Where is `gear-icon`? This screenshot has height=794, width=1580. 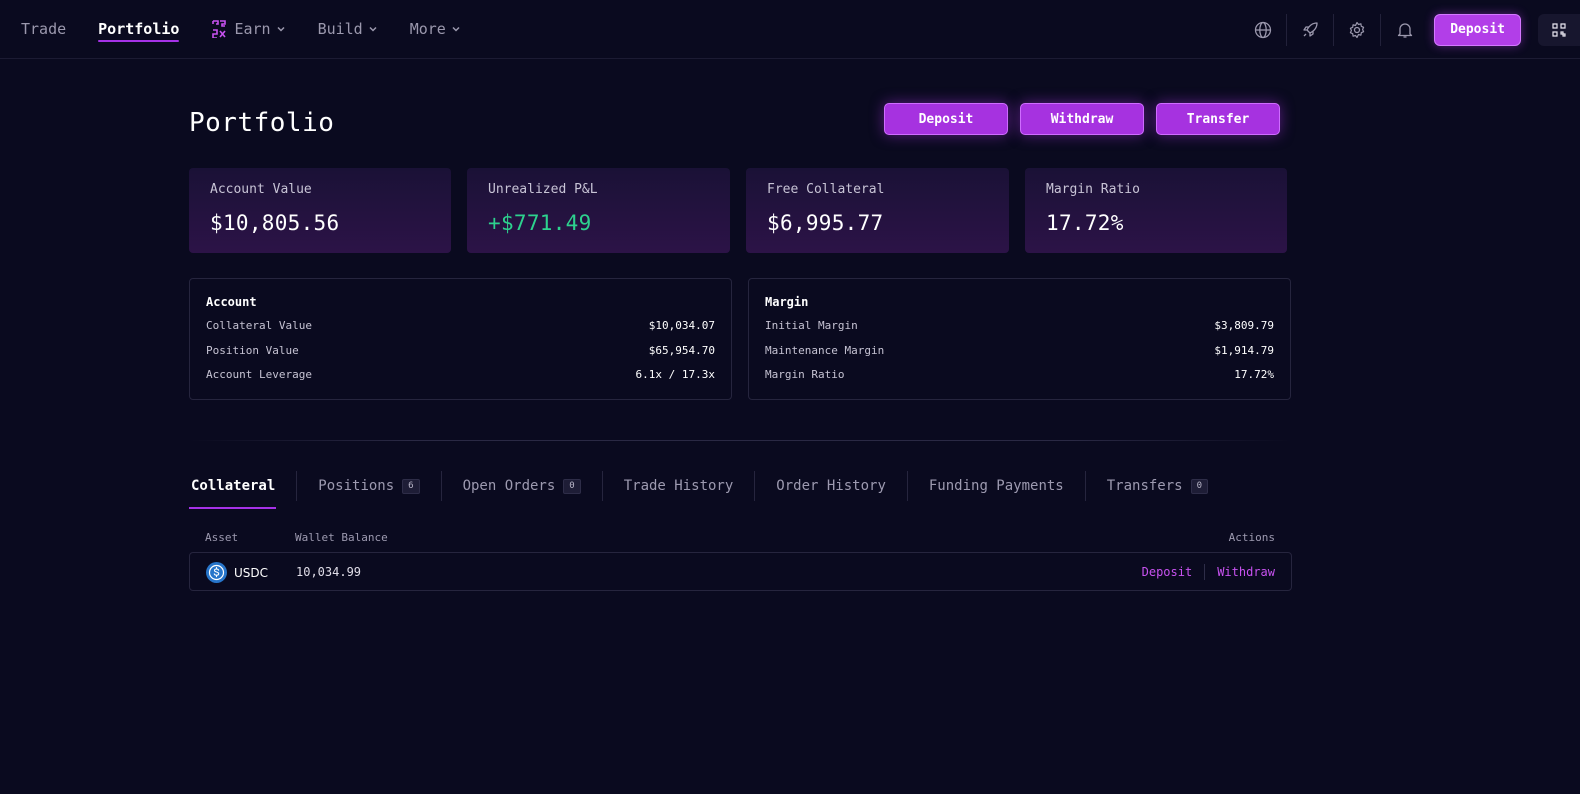 gear-icon is located at coordinates (1357, 29).